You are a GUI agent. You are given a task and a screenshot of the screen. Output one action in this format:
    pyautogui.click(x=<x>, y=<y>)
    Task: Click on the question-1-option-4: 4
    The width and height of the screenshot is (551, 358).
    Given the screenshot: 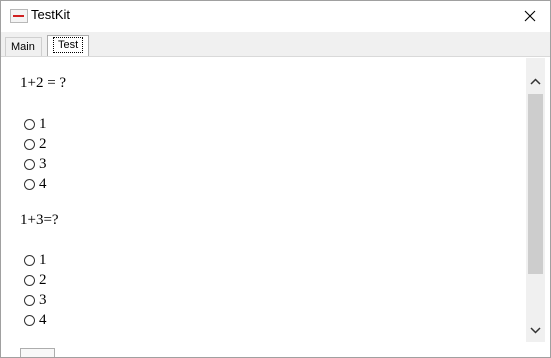 What is the action you would take?
    pyautogui.click(x=35, y=184)
    